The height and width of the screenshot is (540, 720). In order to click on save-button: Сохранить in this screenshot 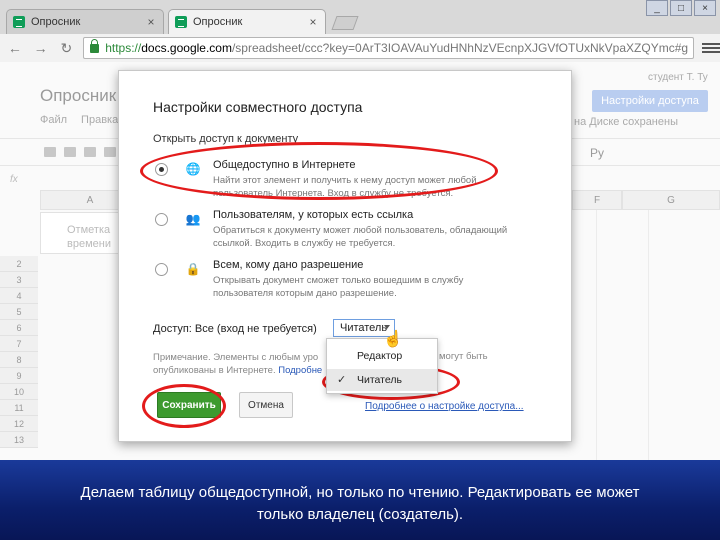, I will do `click(189, 405)`.